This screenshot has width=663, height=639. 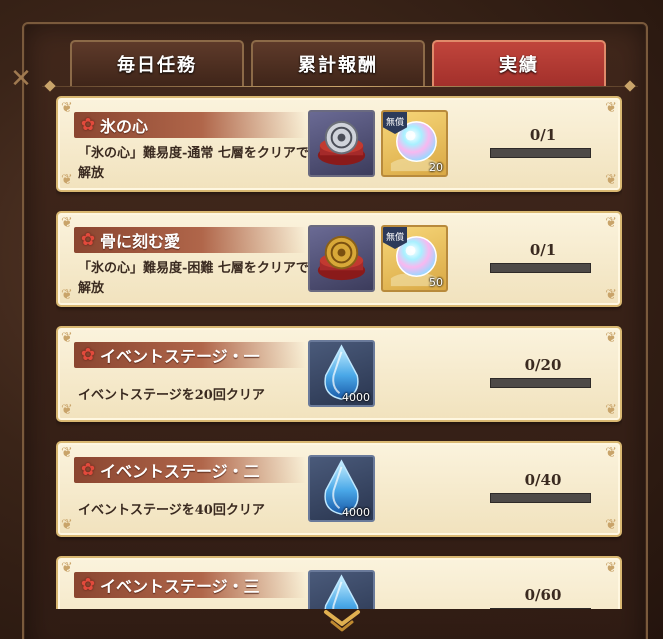 I want to click on achievement-title: イベントステージ・一, so click(x=180, y=356).